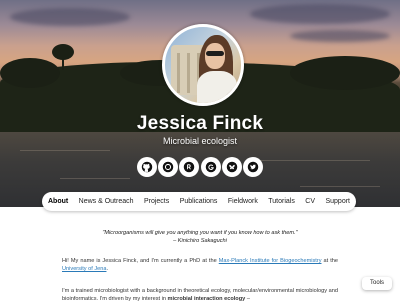  What do you see at coordinates (310, 201) in the screenshot?
I see `nav-cv: CV` at bounding box center [310, 201].